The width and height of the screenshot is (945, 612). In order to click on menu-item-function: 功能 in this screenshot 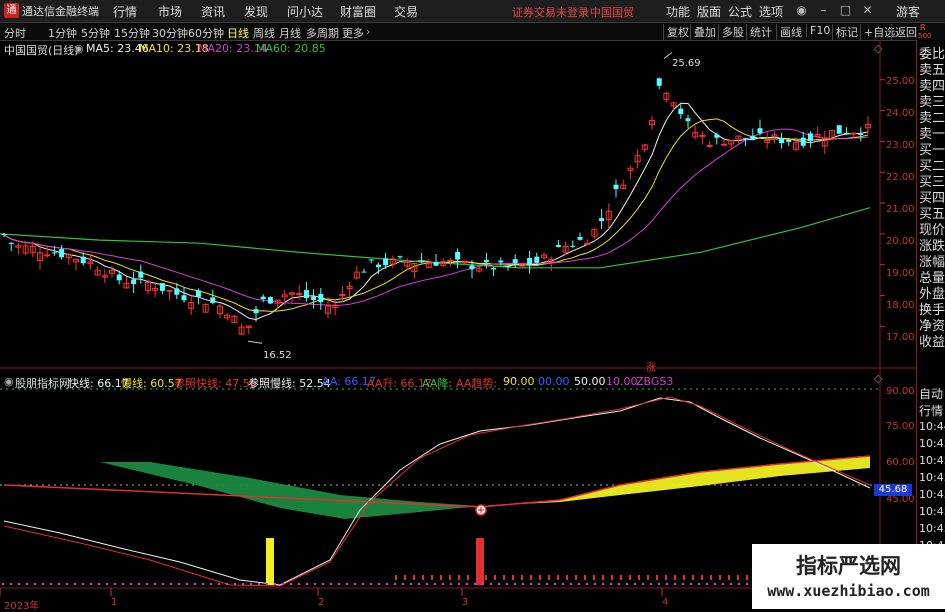, I will do `click(678, 11)`.